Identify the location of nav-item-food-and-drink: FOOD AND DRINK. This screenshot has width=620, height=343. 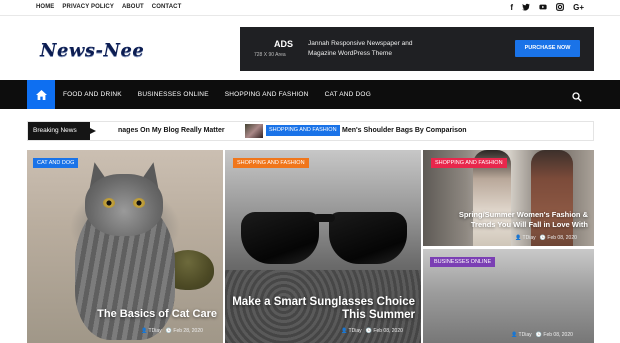
(92, 94).